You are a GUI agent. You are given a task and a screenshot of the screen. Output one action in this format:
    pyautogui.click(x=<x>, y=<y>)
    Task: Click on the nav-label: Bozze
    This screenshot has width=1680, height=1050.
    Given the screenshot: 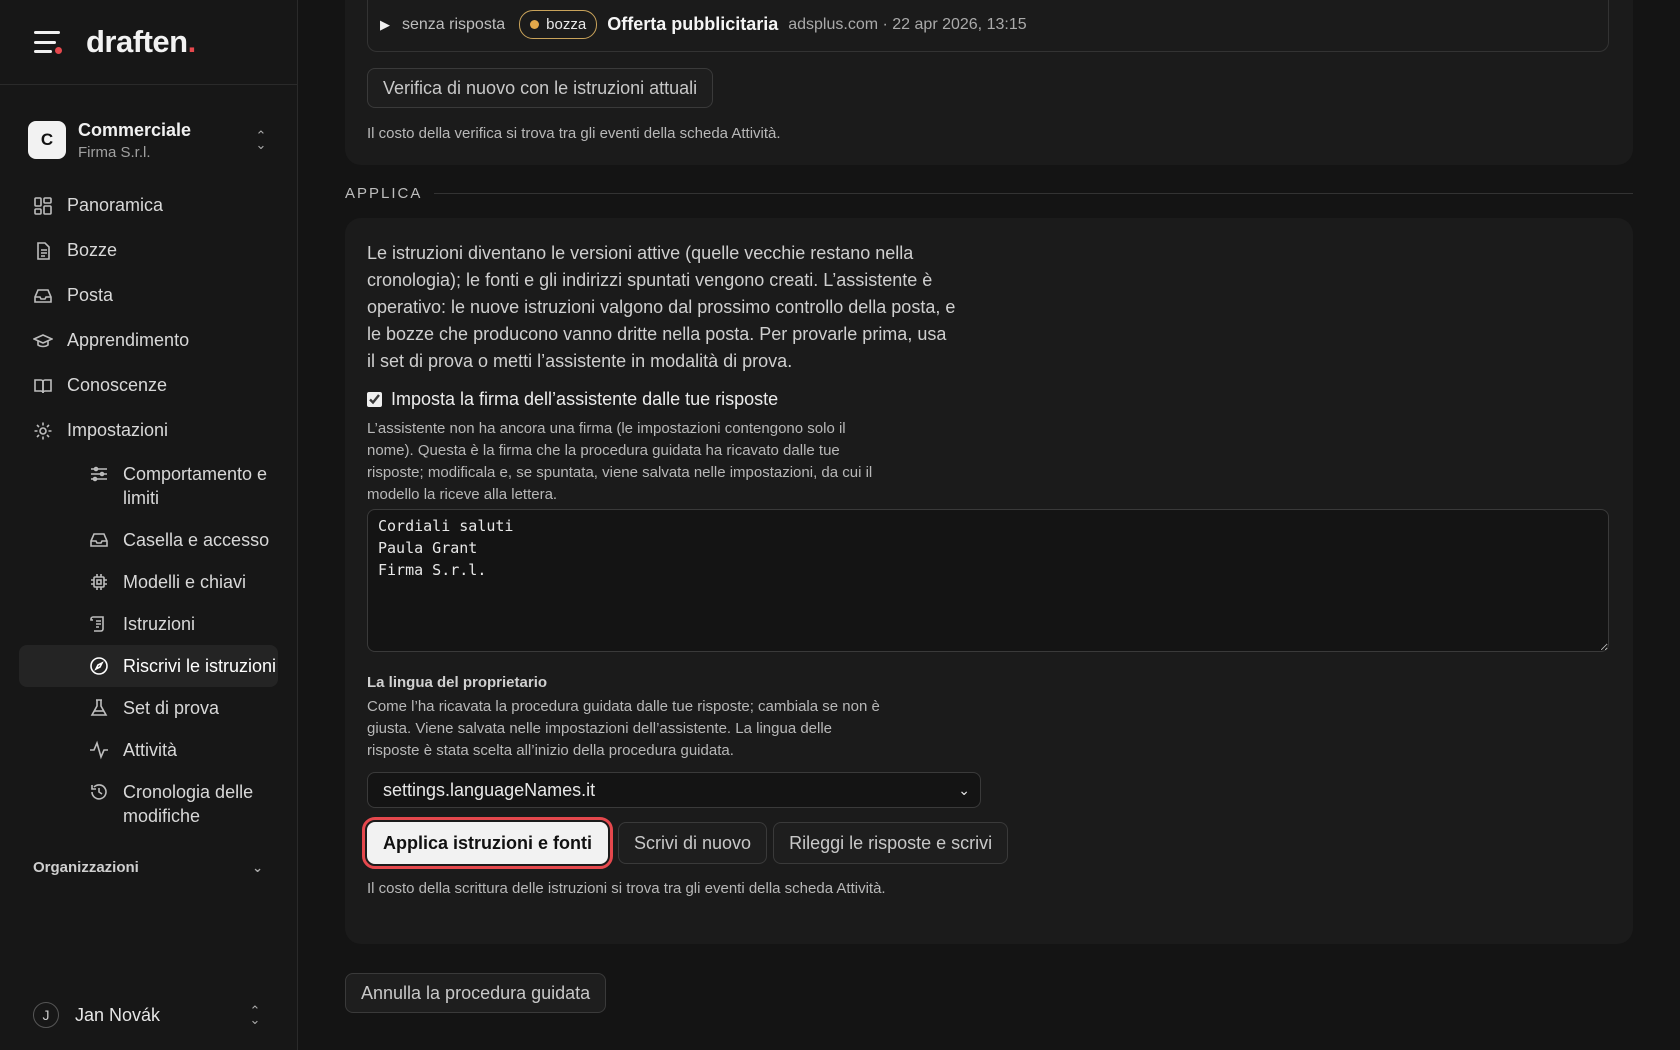 What is the action you would take?
    pyautogui.click(x=92, y=250)
    